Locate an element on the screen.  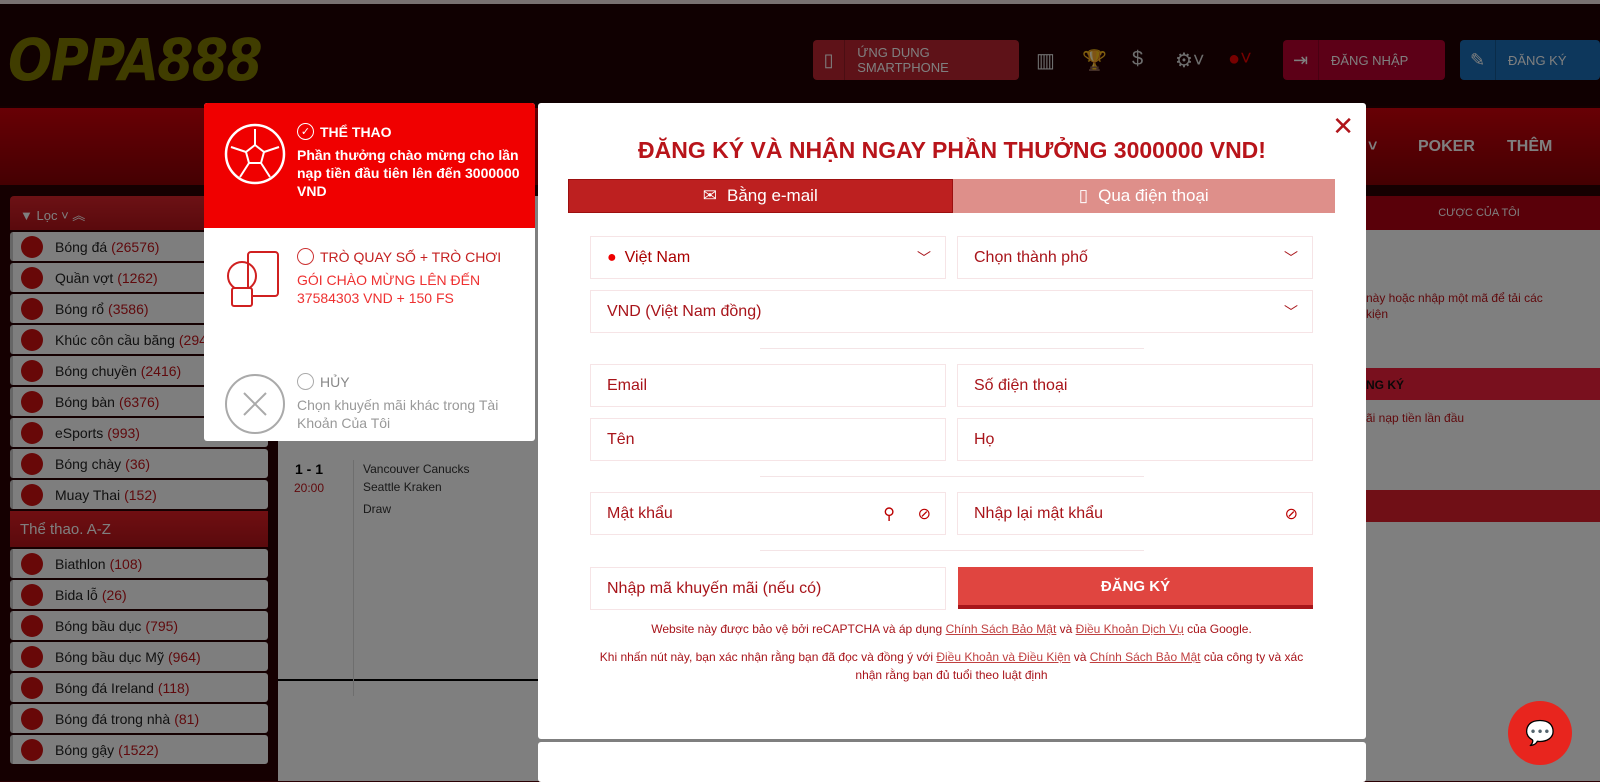
city-select: Chọn thành phố ﹀ is located at coordinates (1135, 257).